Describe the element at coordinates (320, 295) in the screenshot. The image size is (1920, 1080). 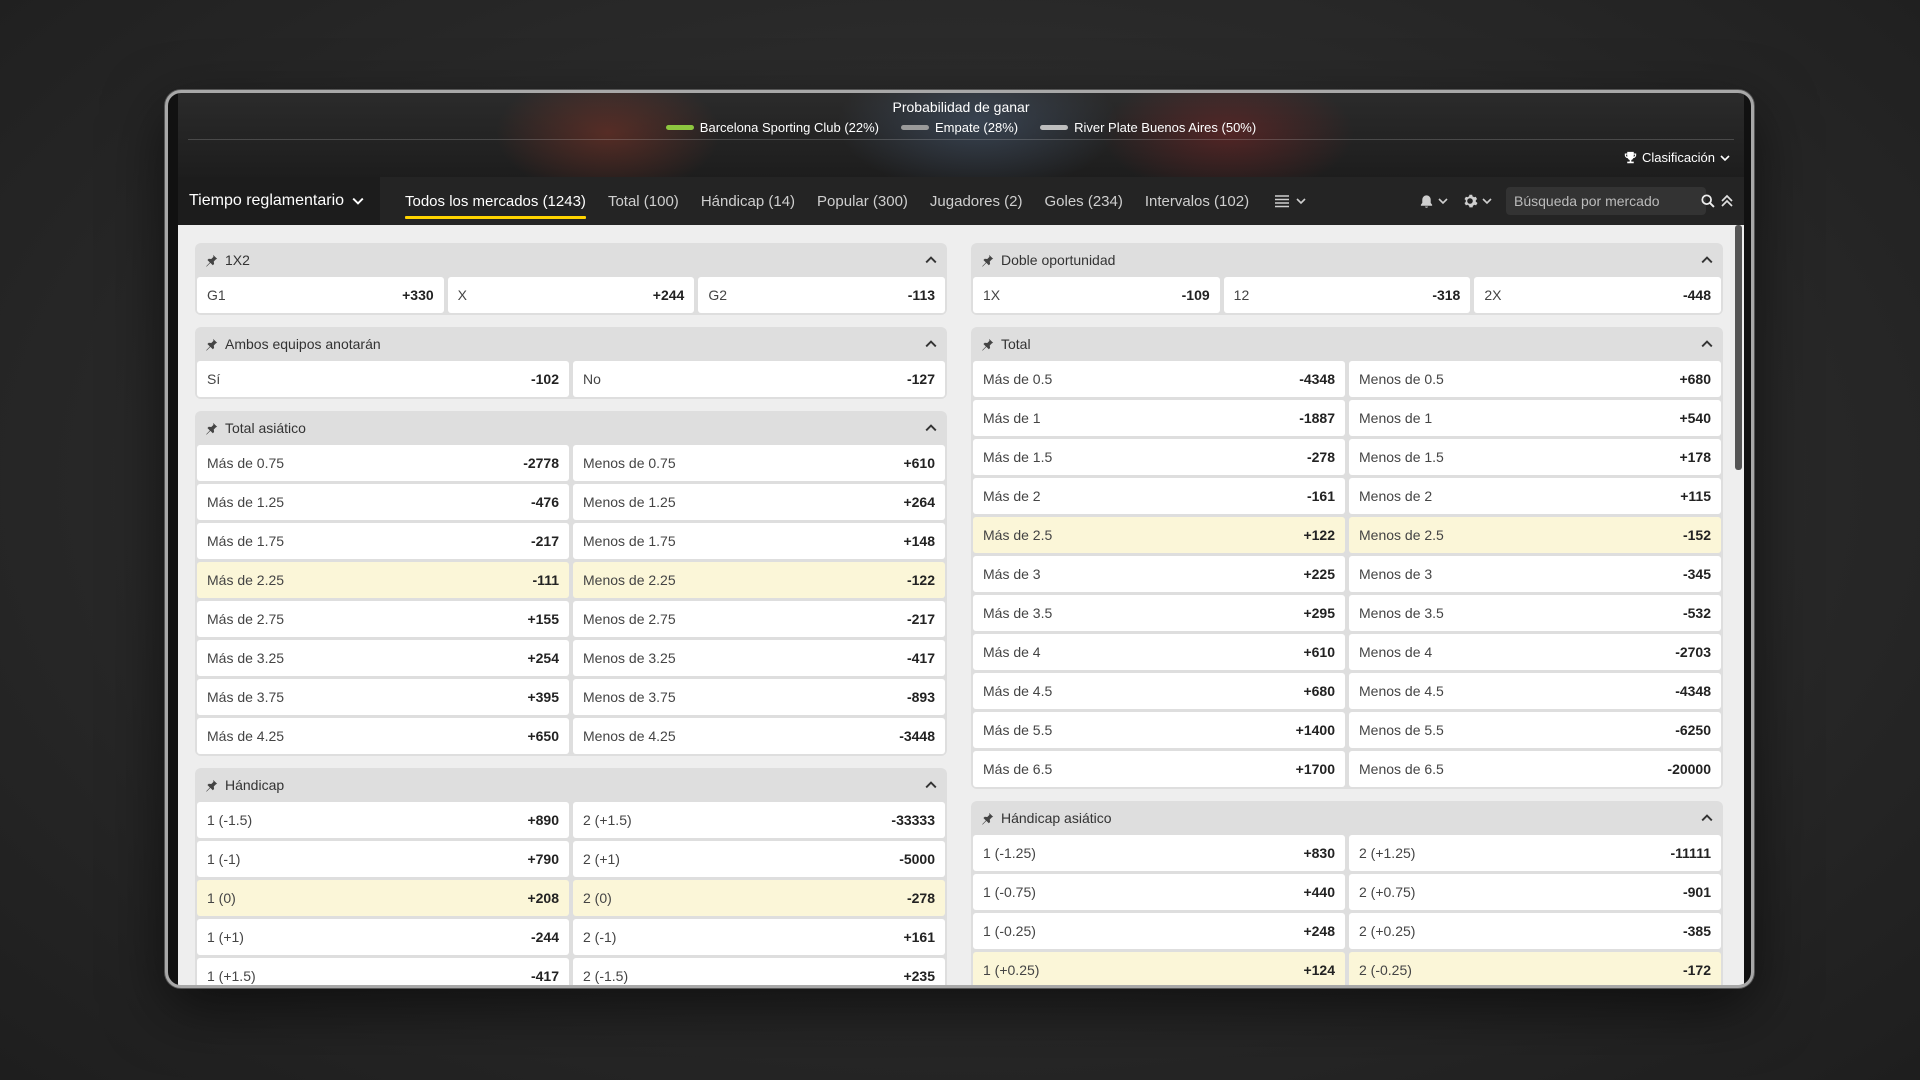
I see `odds-button: G1 +330` at that location.